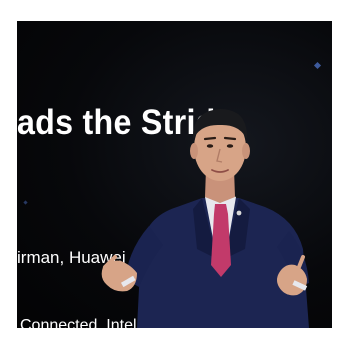 Image resolution: width=350 pixels, height=347 pixels. I want to click on speaker-tie, so click(221, 240).